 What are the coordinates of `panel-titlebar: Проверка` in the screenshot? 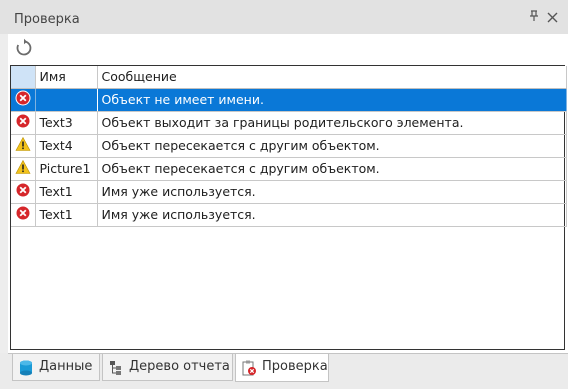 It's located at (284, 17).